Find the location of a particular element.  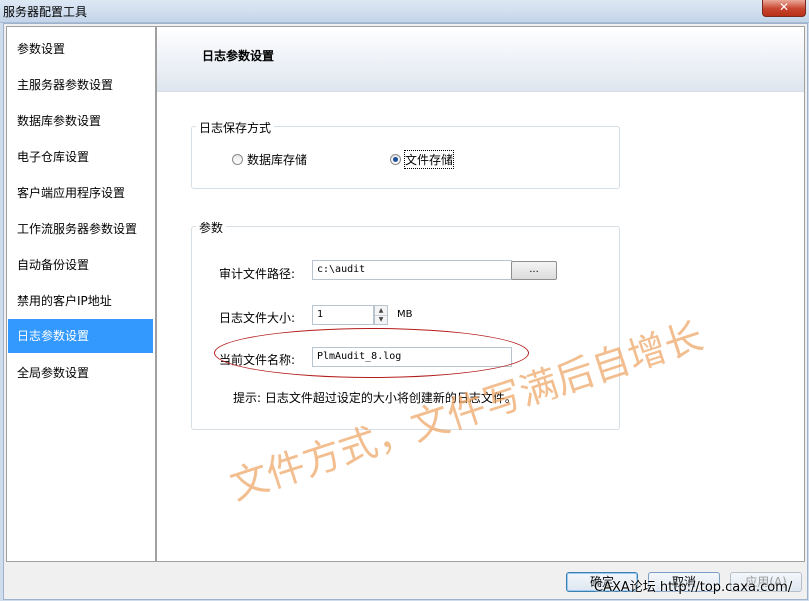

radio-file-storage-label: 文件存储 is located at coordinates (429, 159).